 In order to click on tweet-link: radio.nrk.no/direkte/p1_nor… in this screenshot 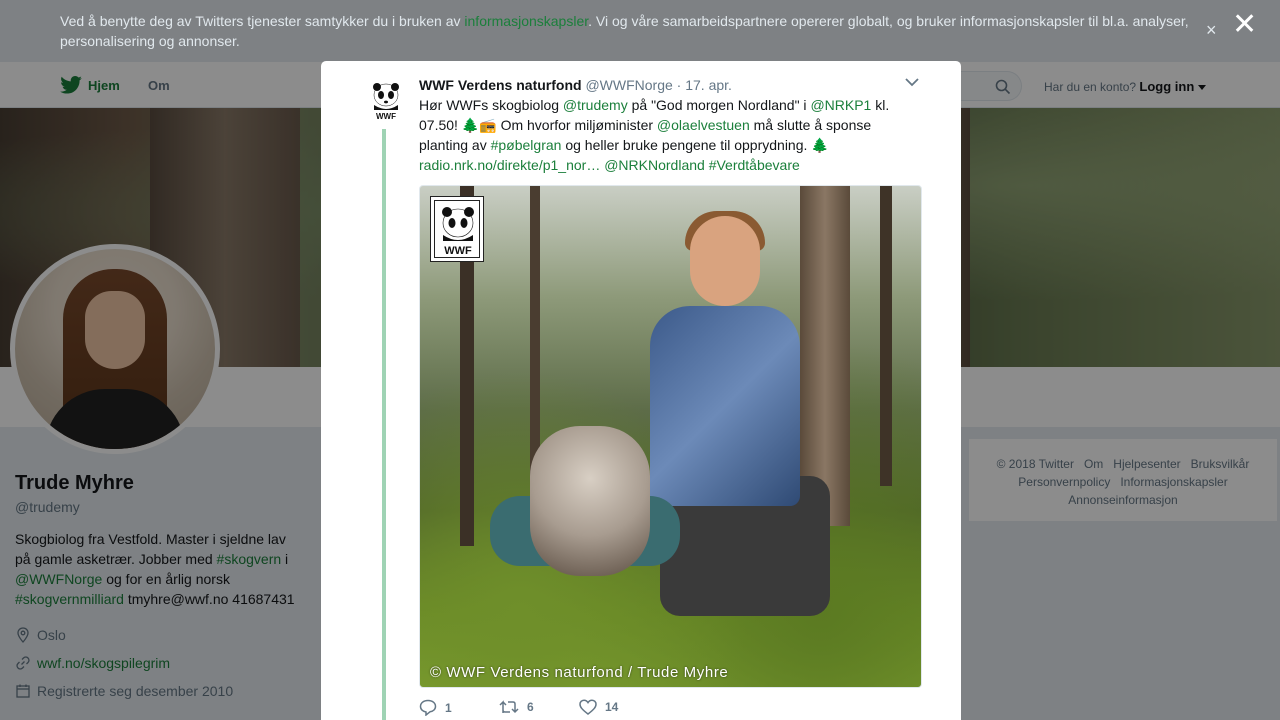, I will do `click(509, 165)`.